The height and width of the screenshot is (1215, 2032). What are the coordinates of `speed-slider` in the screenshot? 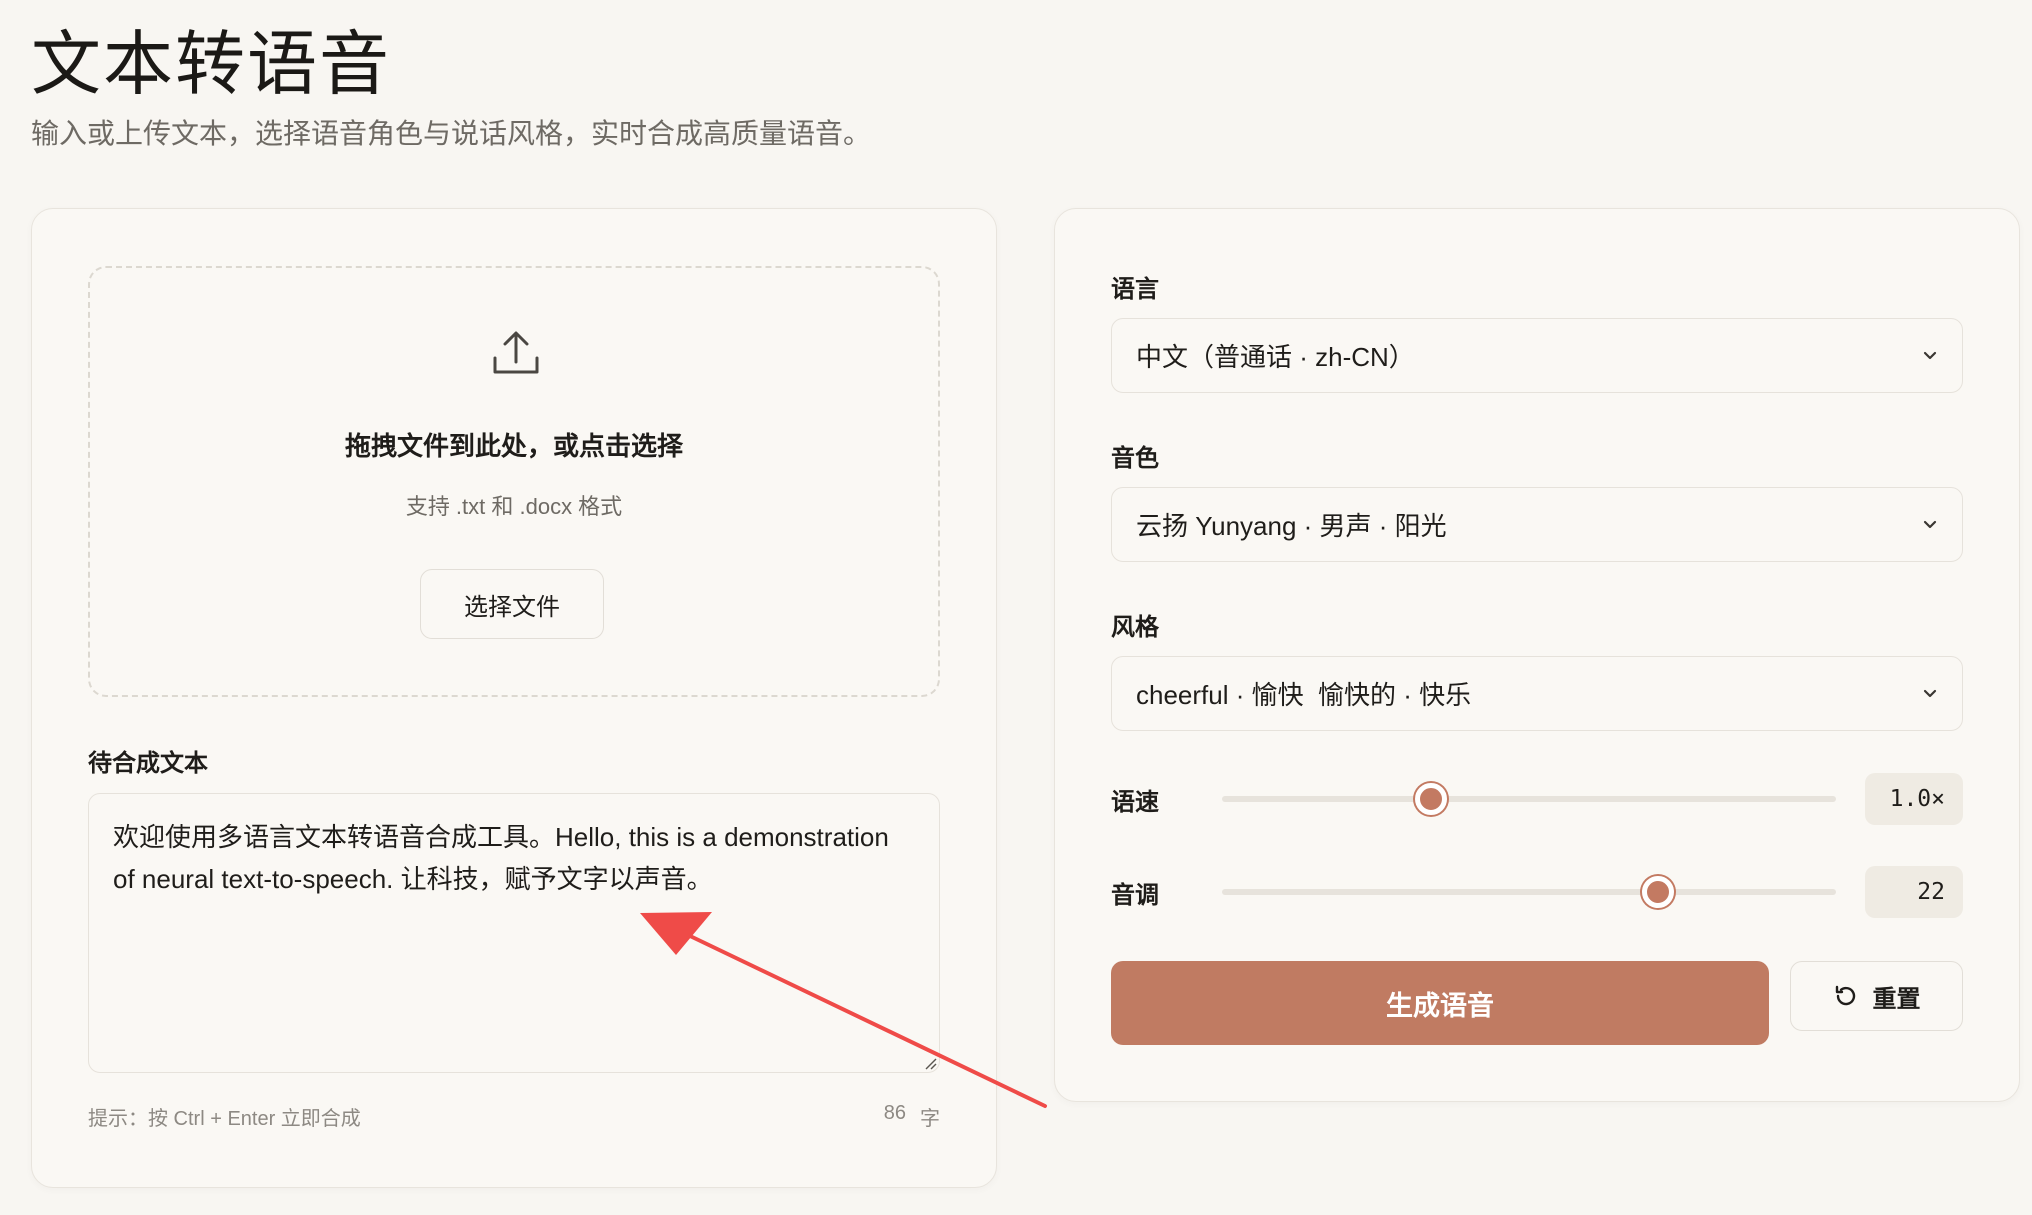 It's located at (1529, 799).